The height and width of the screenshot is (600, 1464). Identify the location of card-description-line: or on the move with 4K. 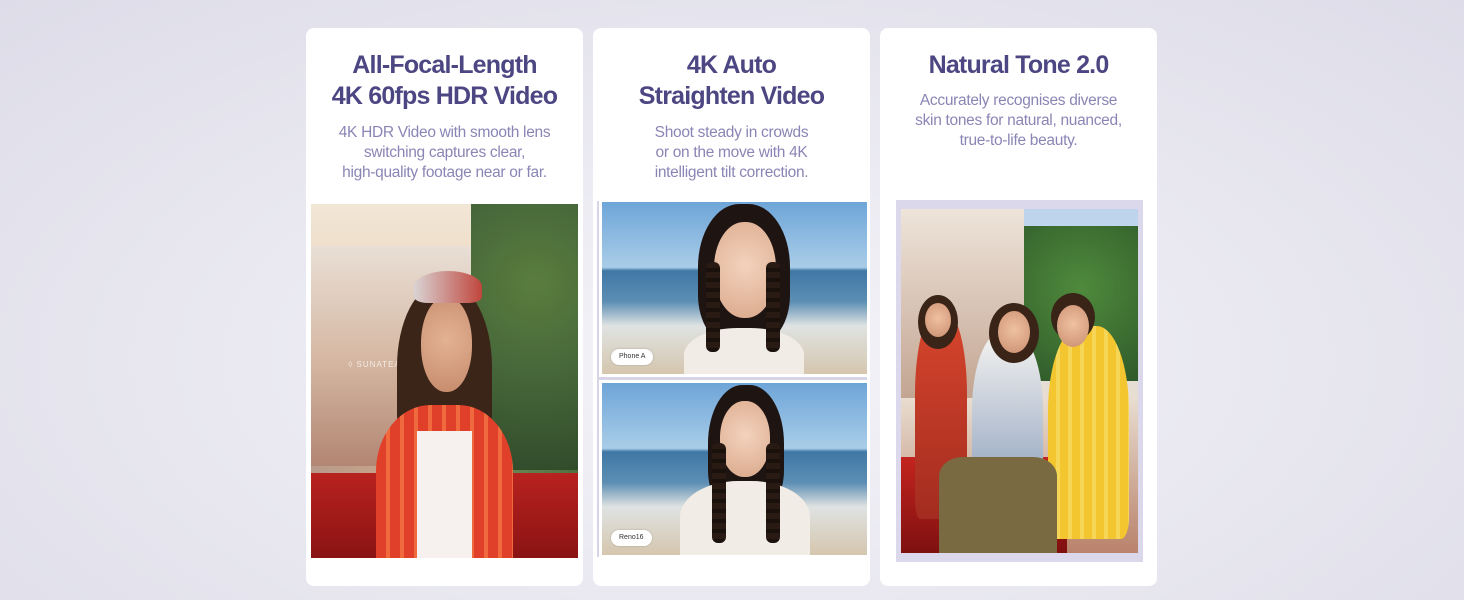
(731, 152).